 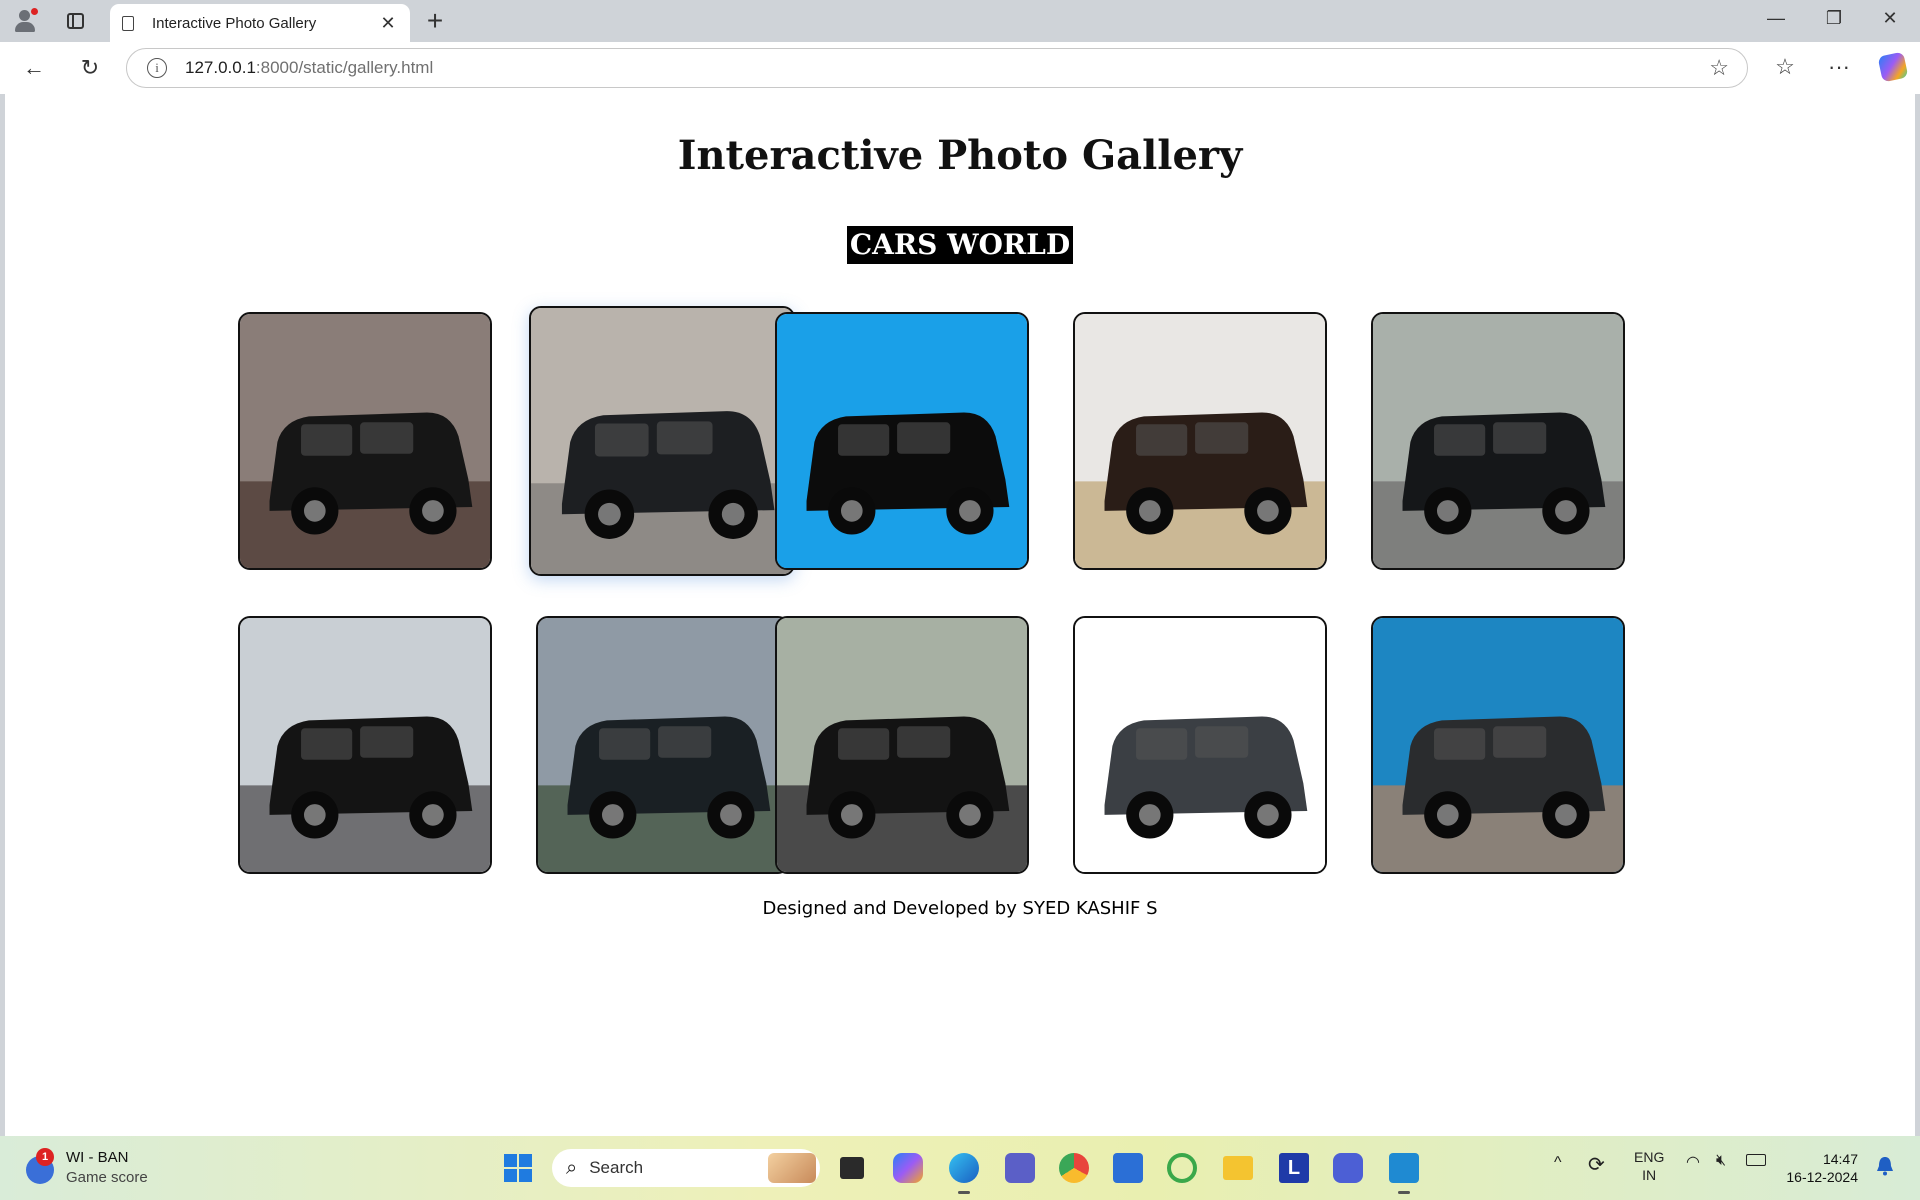 What do you see at coordinates (1693, 1162) in the screenshot?
I see `wifi-icon: ◠` at bounding box center [1693, 1162].